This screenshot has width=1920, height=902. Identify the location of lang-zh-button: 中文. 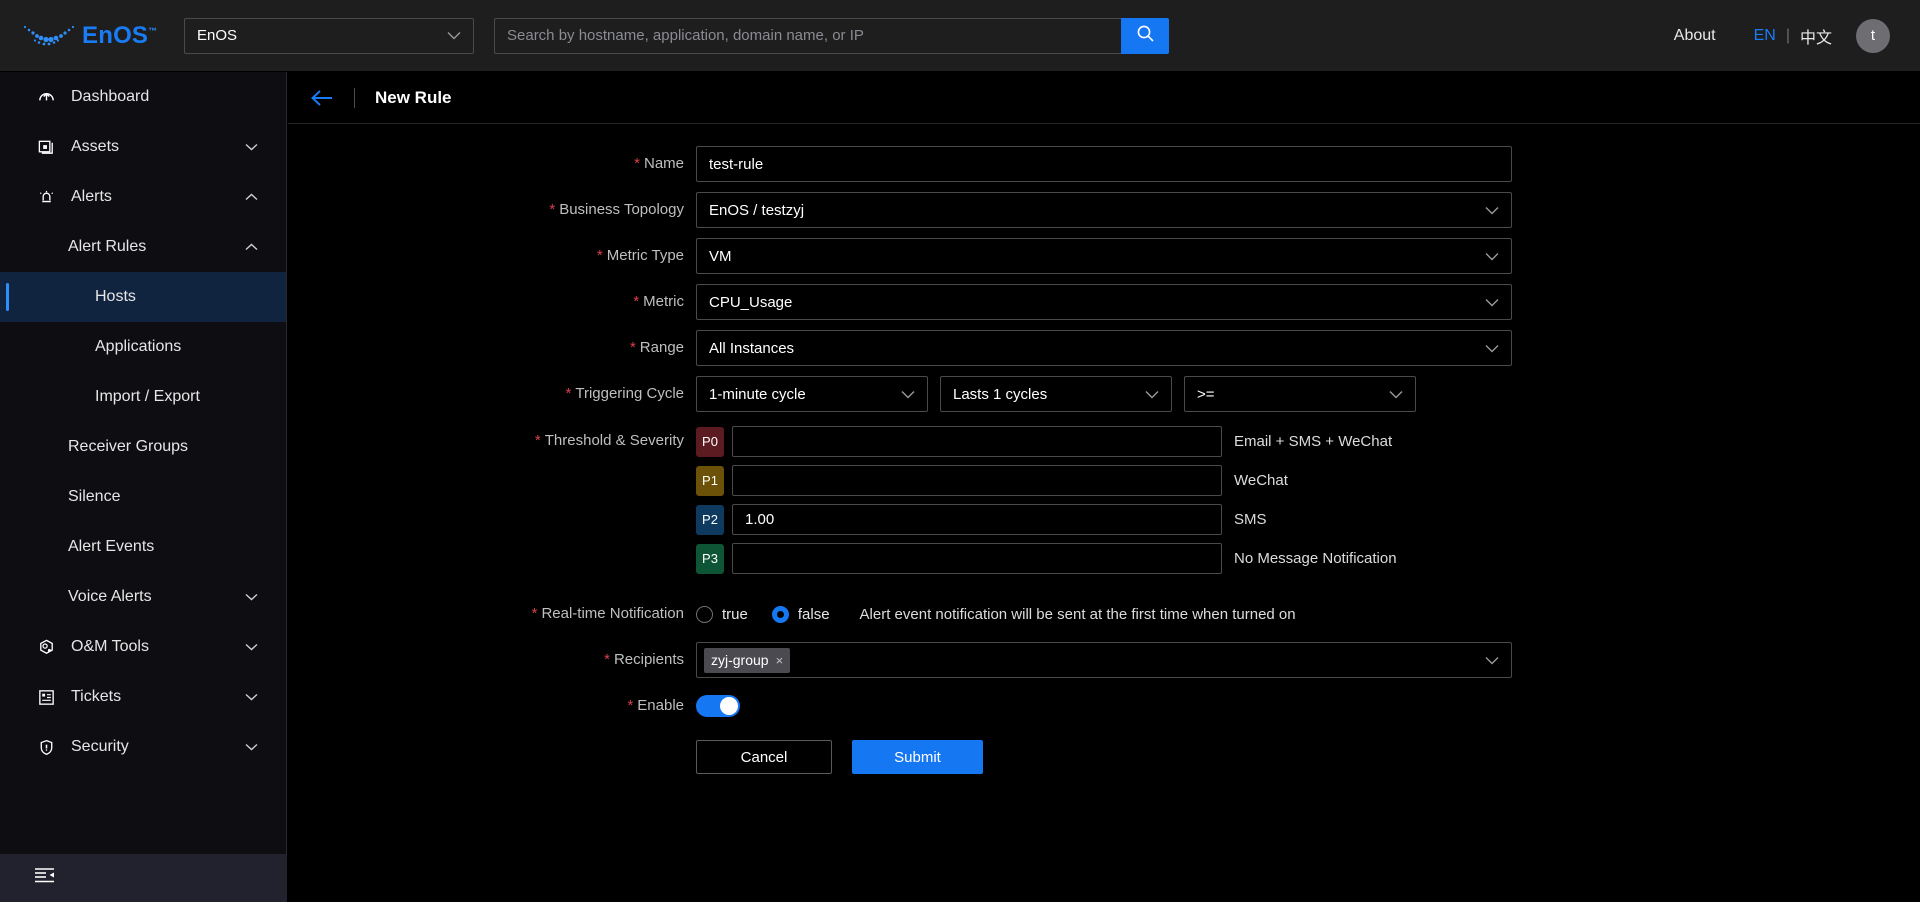
(1816, 36).